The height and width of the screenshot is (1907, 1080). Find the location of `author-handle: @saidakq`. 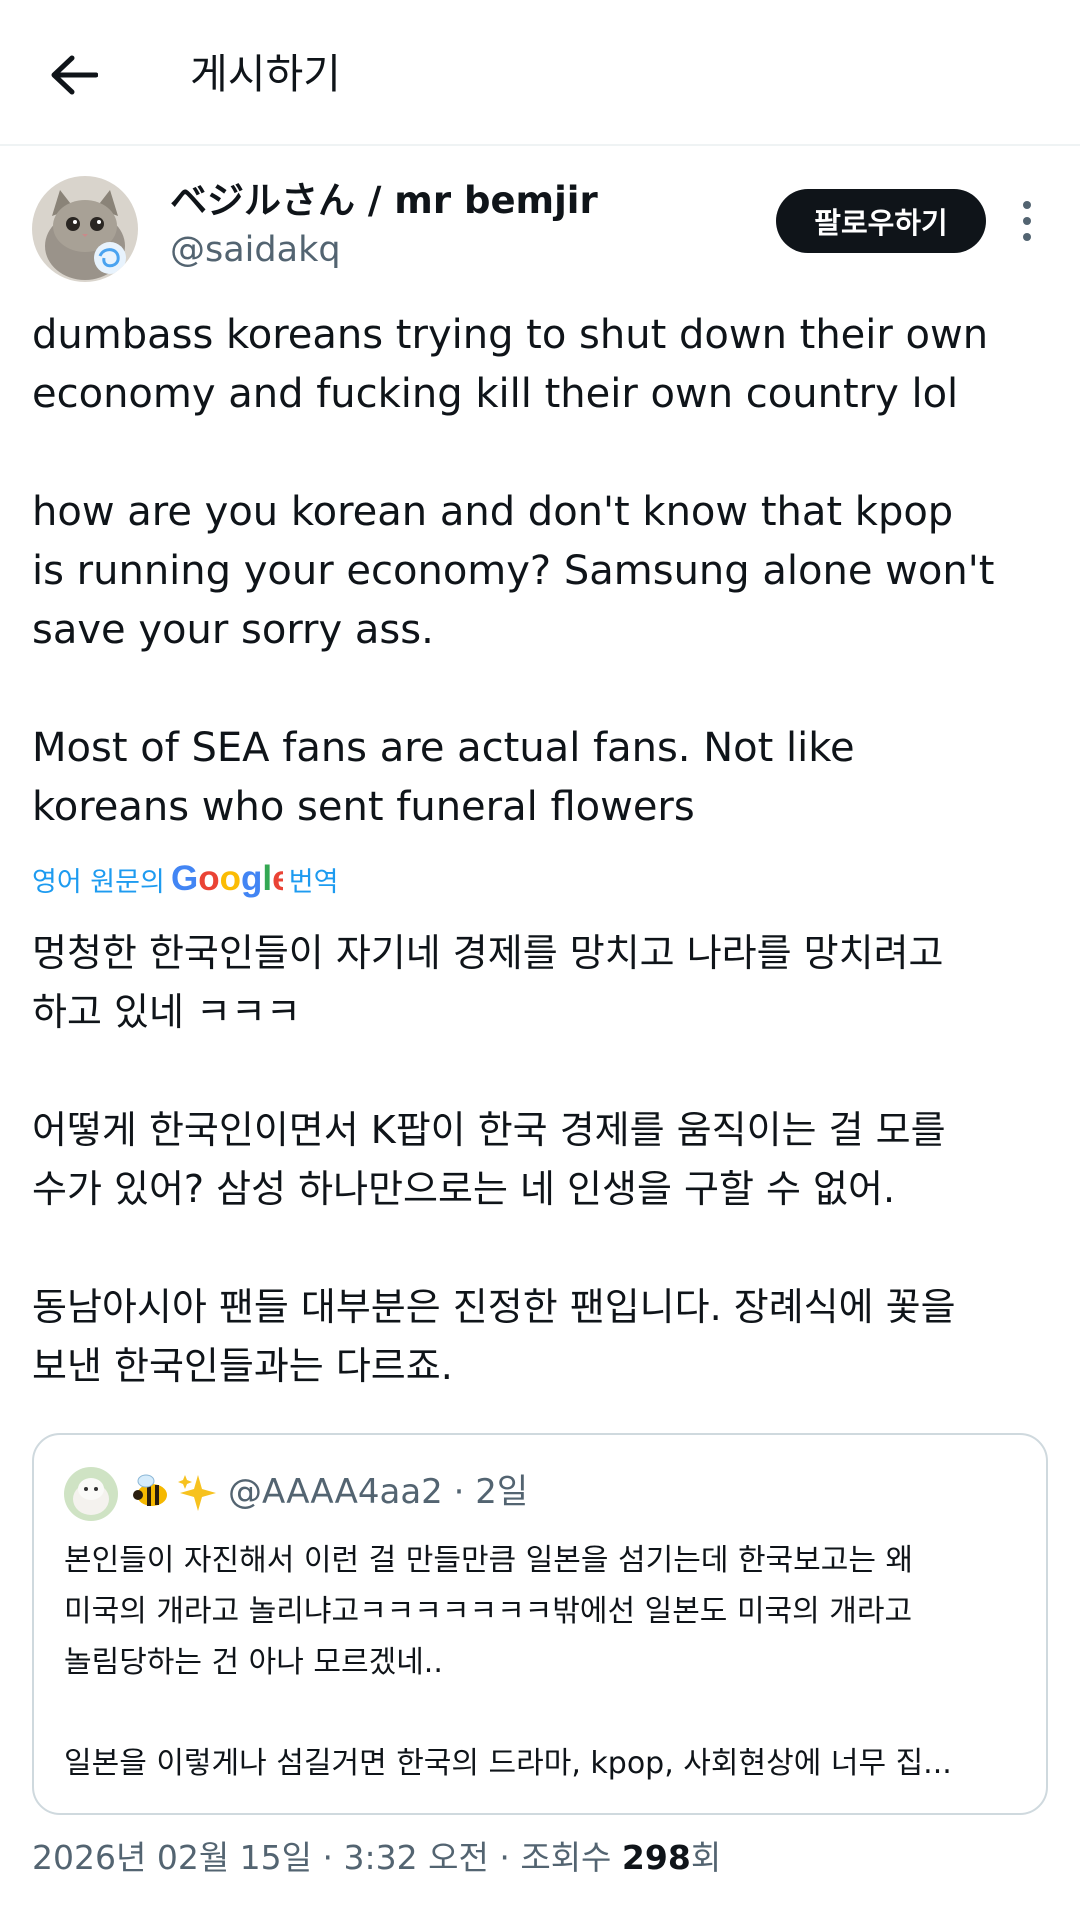

author-handle: @saidakq is located at coordinates (255, 250).